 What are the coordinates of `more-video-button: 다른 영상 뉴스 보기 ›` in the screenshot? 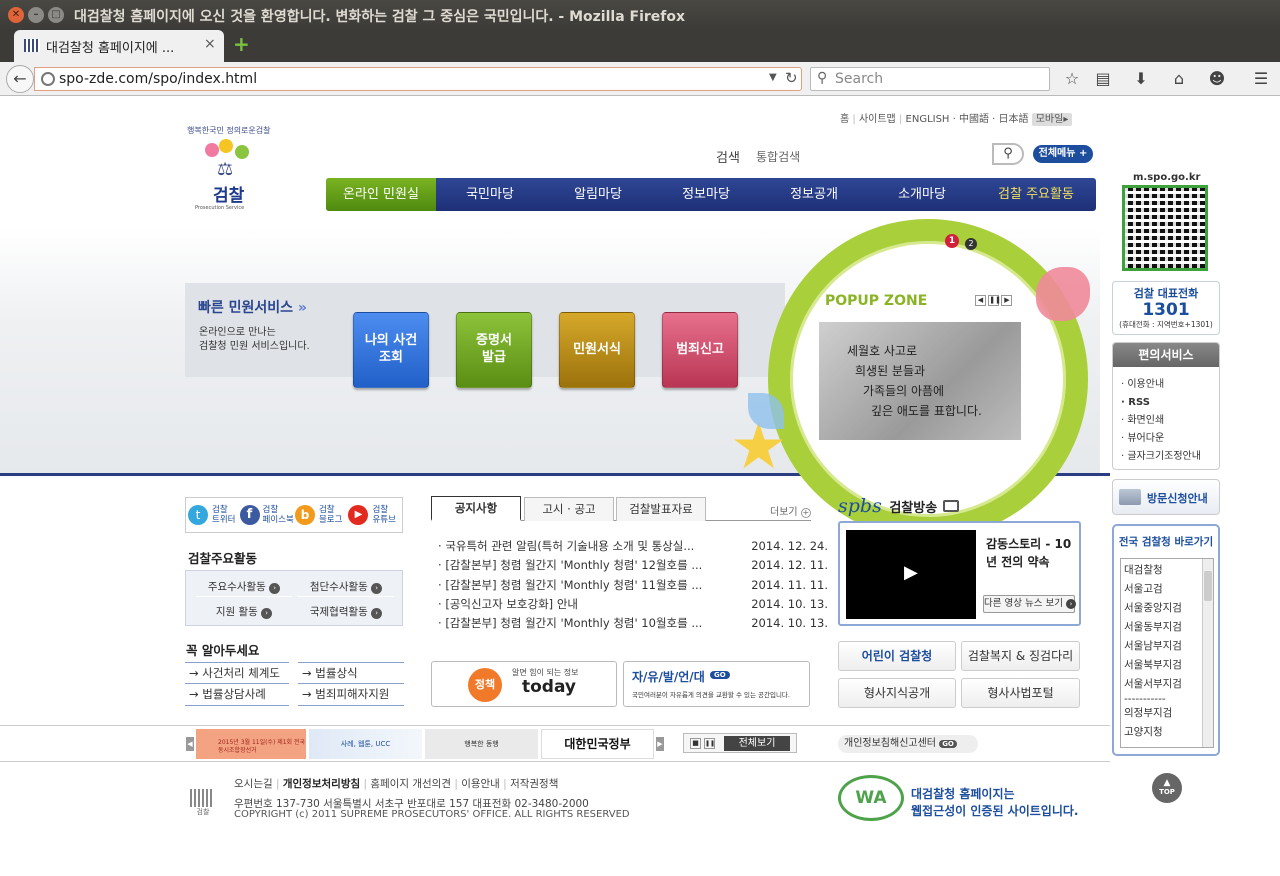 It's located at (1030, 604).